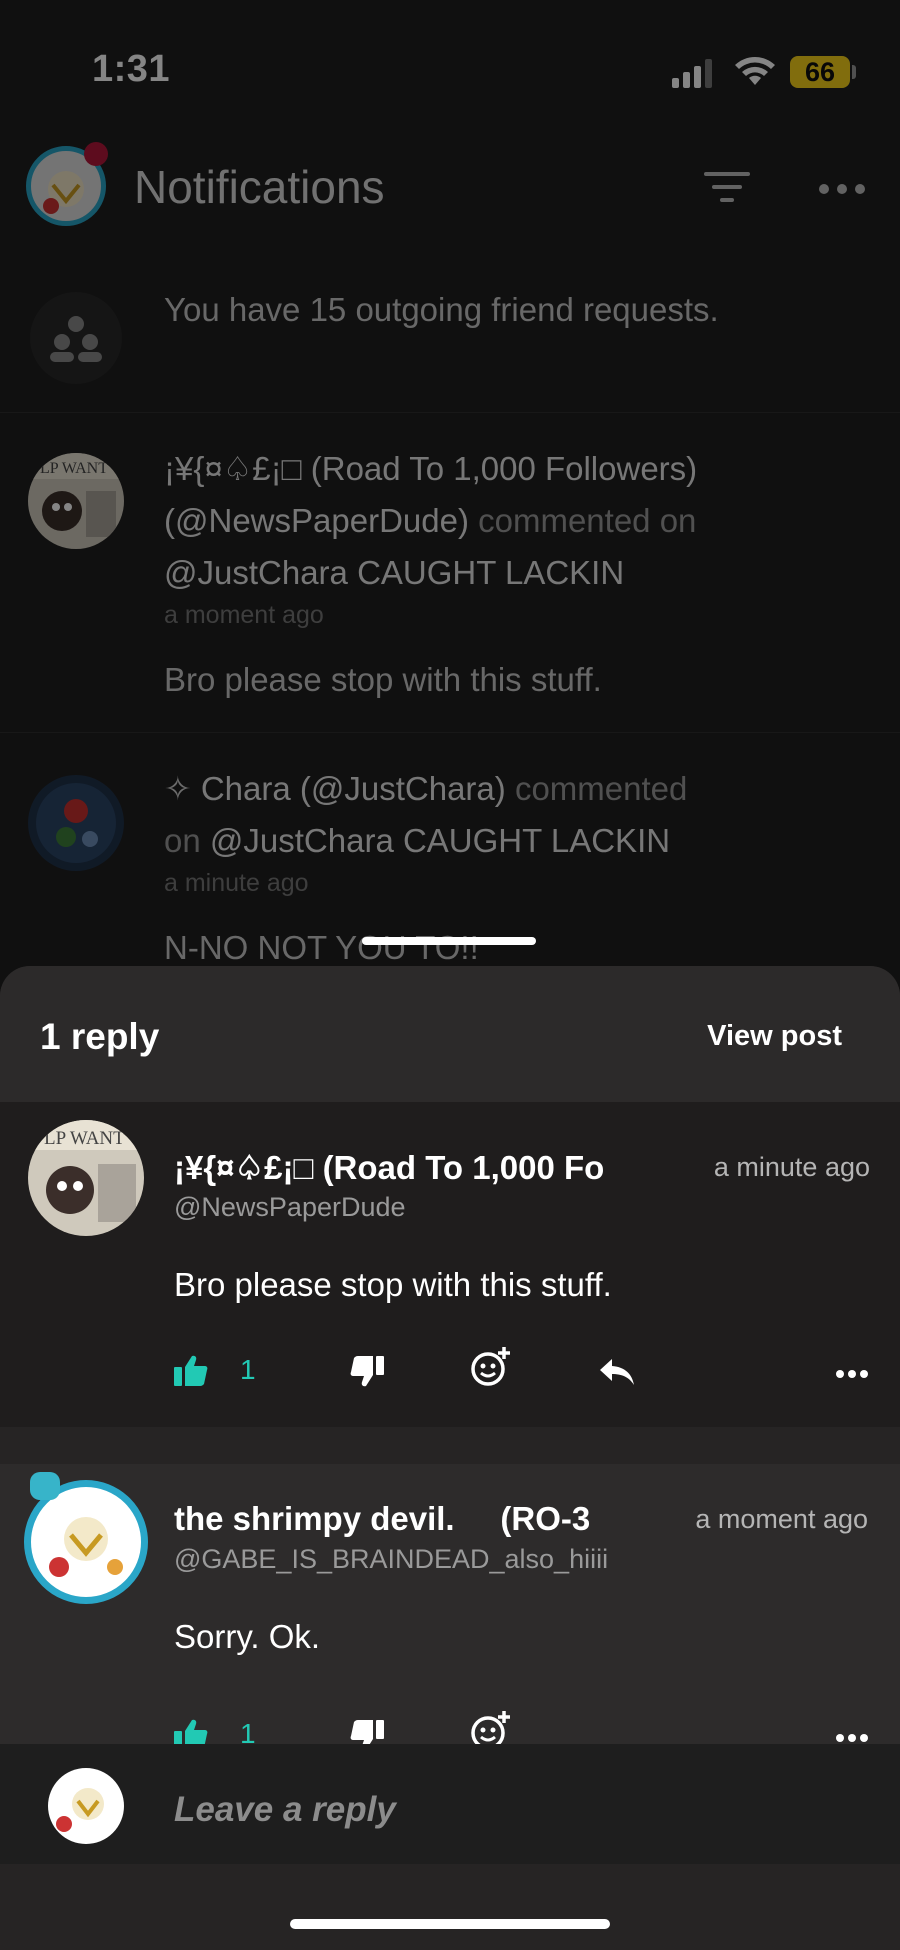 This screenshot has height=1950, width=900. What do you see at coordinates (86, 1178) in the screenshot?
I see `commenter-avatar: LP WANT` at bounding box center [86, 1178].